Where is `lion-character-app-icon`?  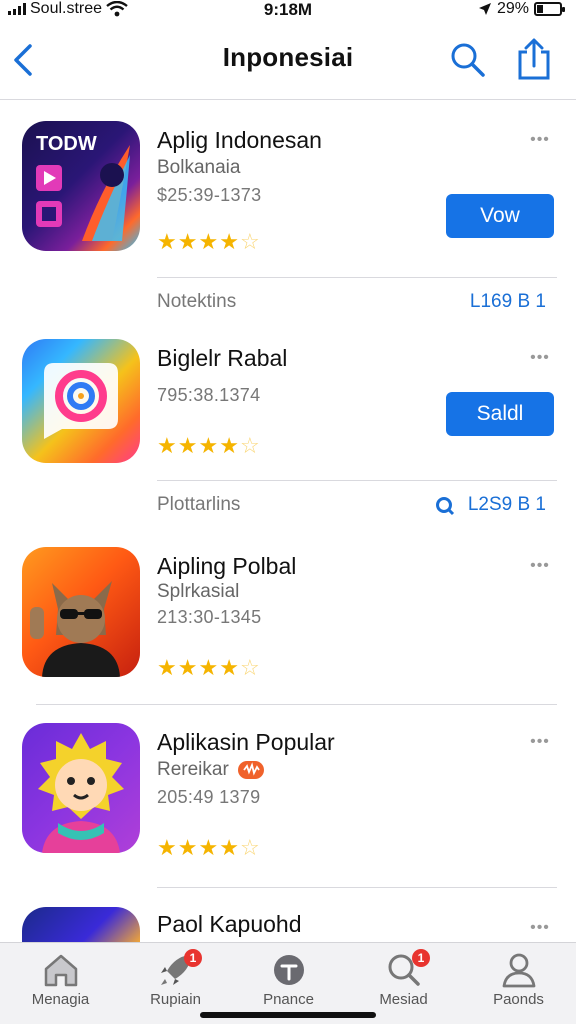 lion-character-app-icon is located at coordinates (81, 788).